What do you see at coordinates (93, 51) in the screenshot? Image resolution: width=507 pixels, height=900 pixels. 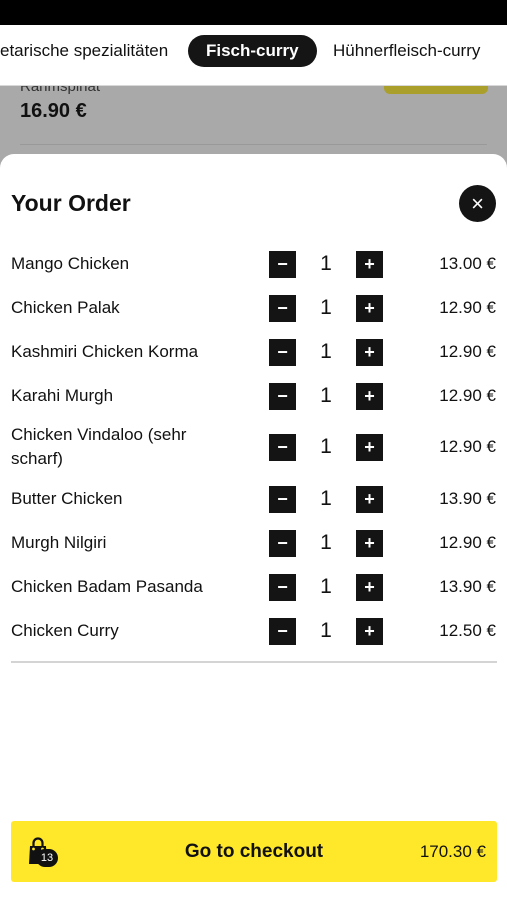 I see `tab-vegetarian-specialties: etarische spezialitäten` at bounding box center [93, 51].